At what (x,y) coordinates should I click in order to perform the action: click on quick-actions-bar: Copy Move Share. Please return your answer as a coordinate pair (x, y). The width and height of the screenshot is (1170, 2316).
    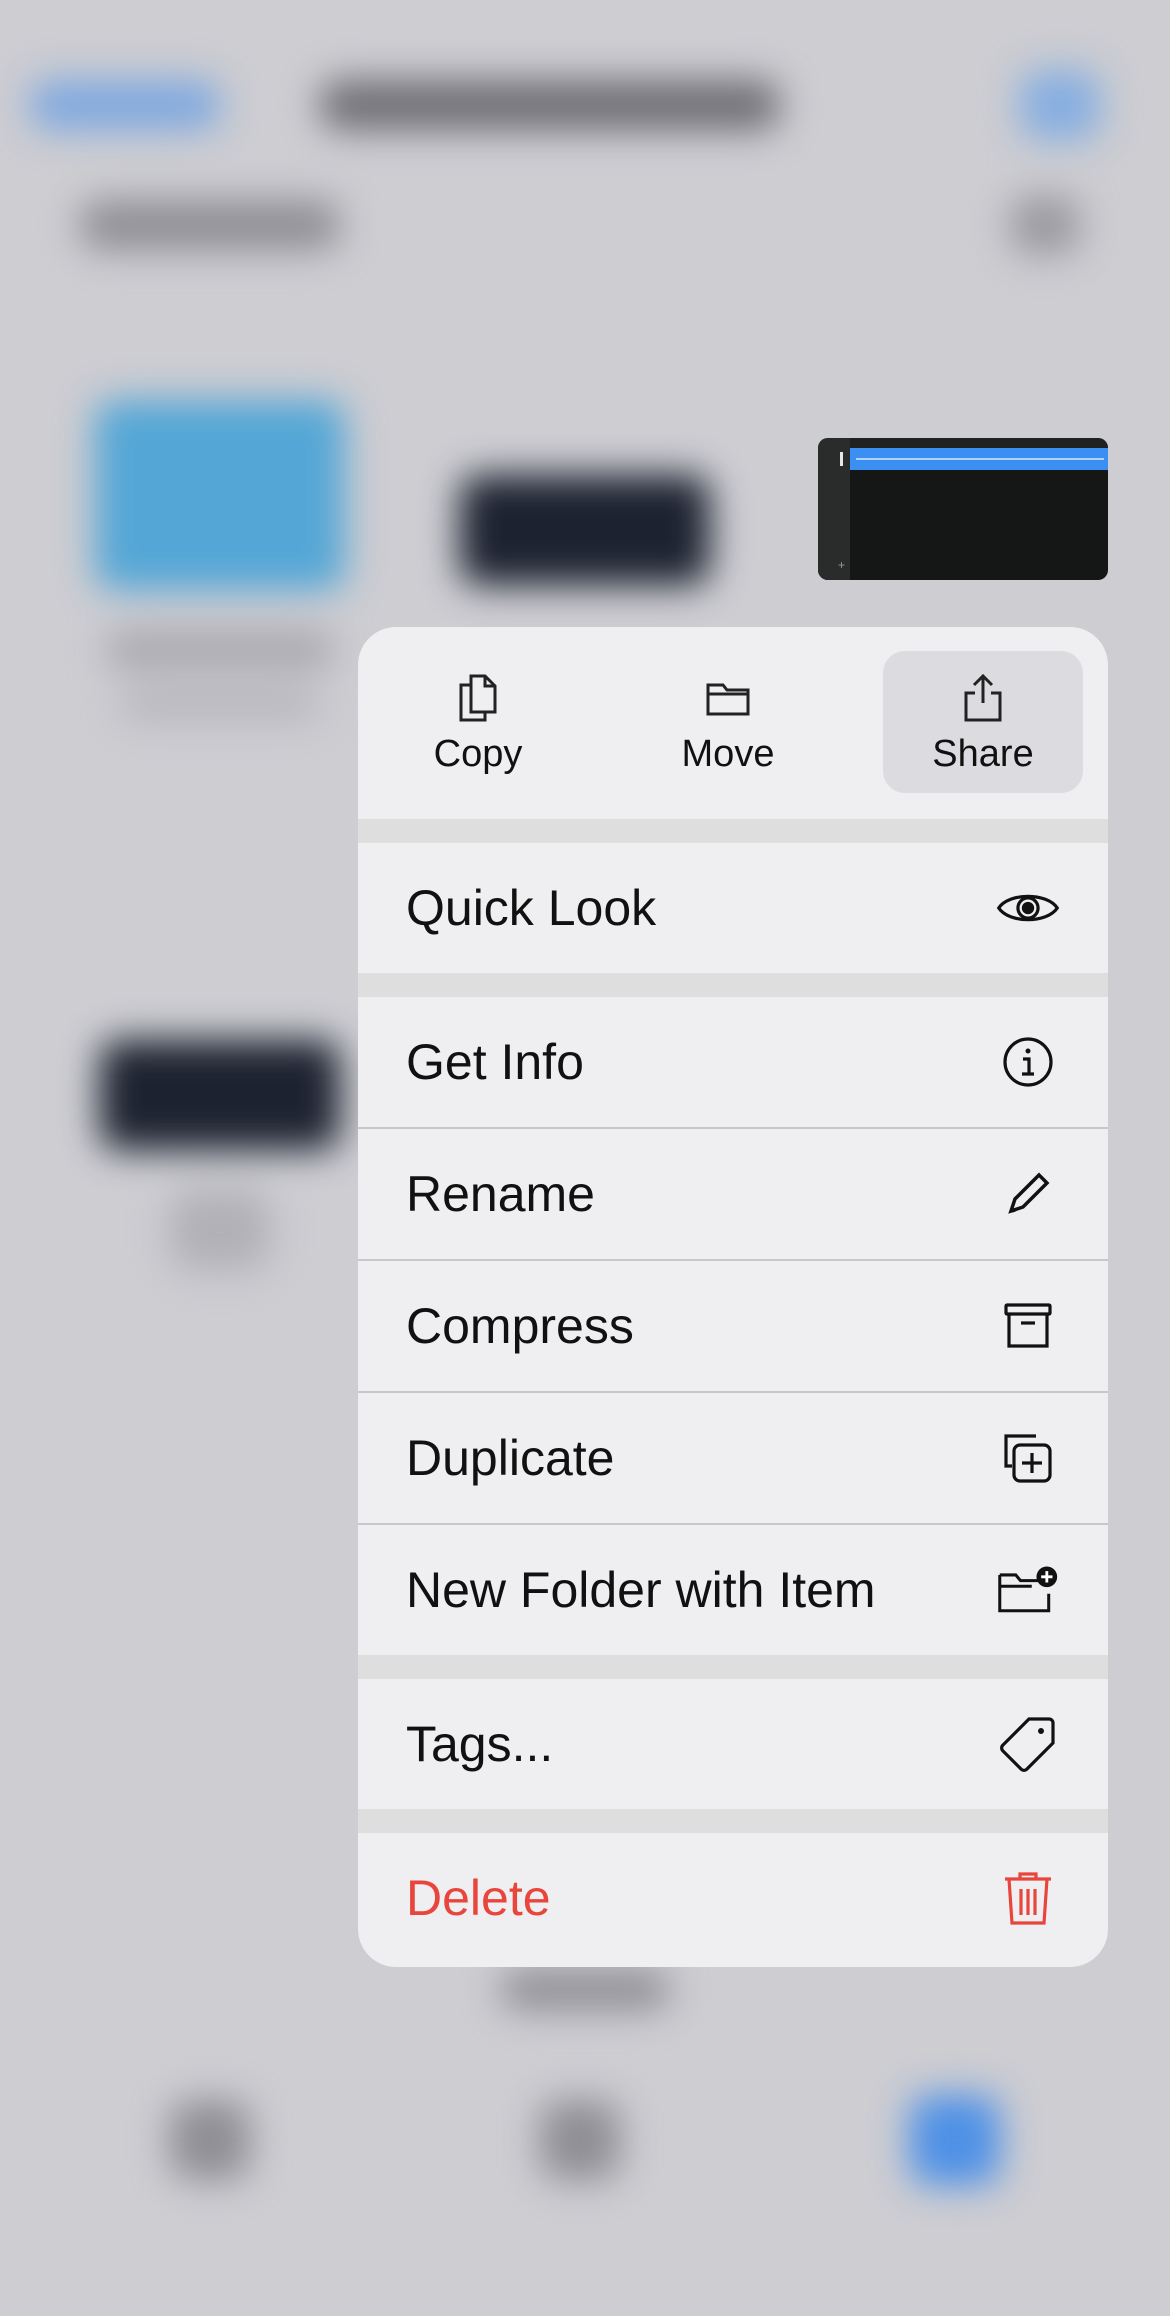
    Looking at the image, I should click on (733, 723).